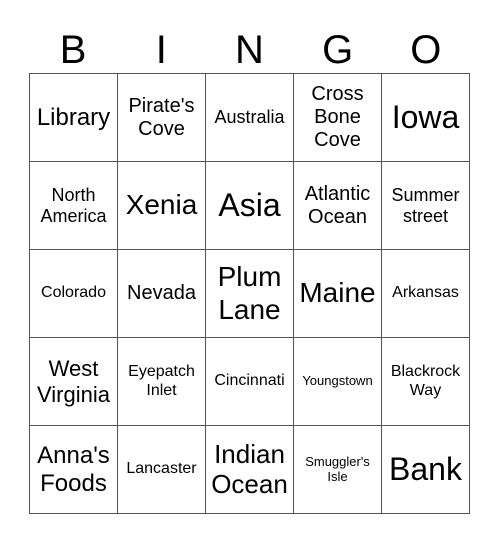 The height and width of the screenshot is (544, 500). Describe the element at coordinates (162, 206) in the screenshot. I see `bingo-cell: Xenia` at that location.